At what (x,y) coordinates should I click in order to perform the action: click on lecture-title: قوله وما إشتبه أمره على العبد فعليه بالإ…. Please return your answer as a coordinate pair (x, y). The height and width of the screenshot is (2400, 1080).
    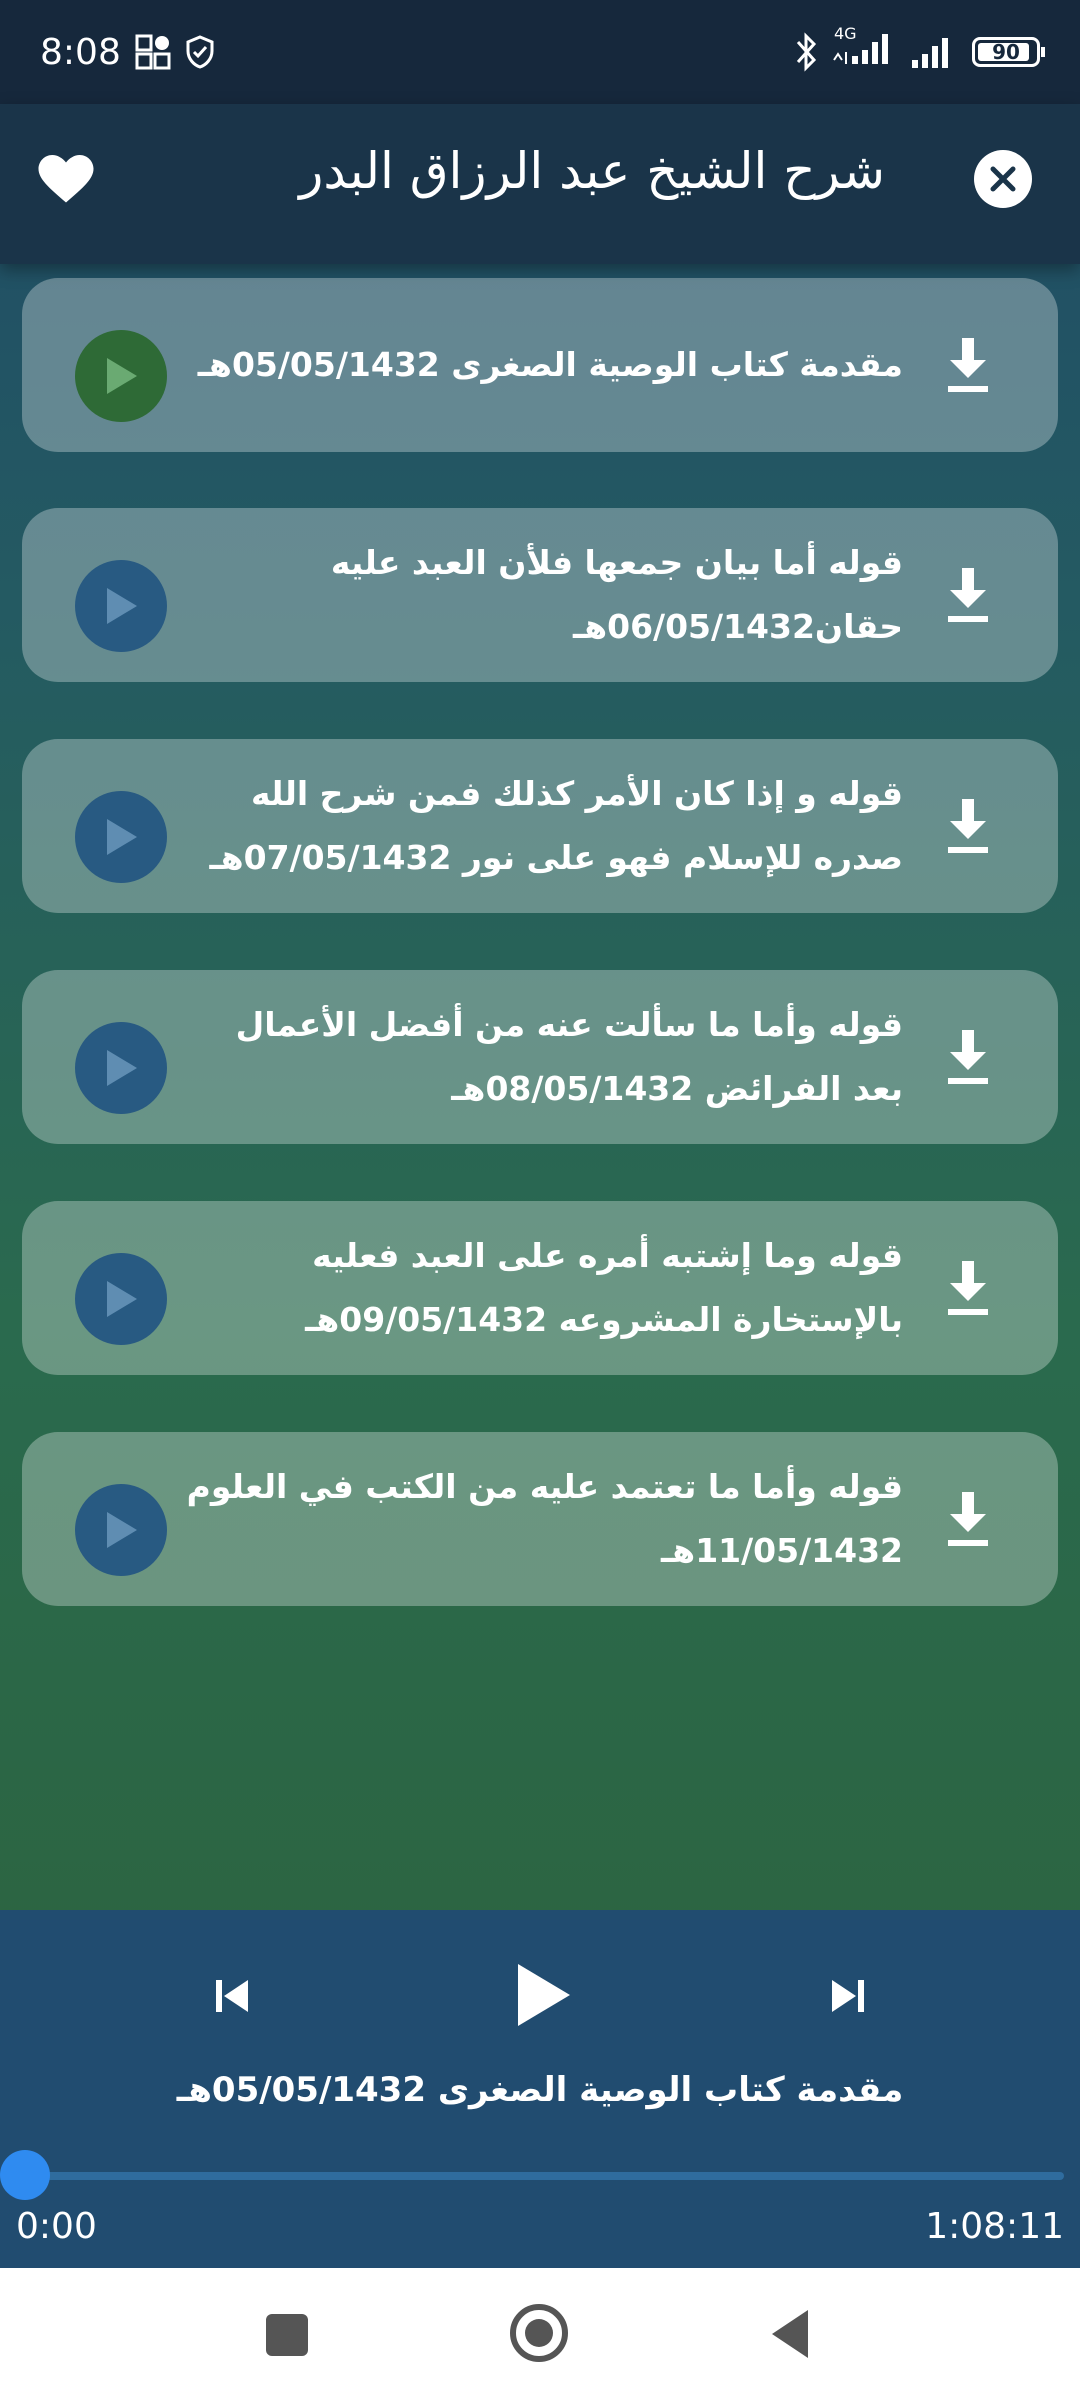
    Looking at the image, I should click on (604, 1287).